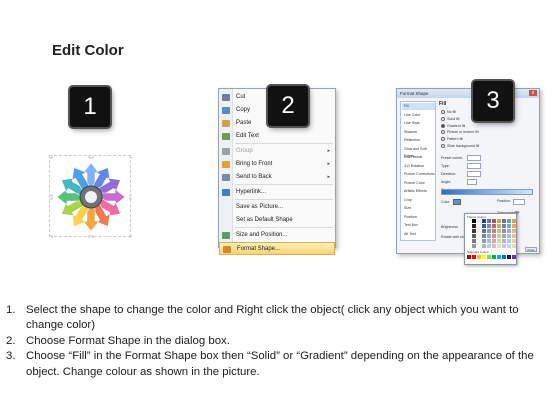 The height and width of the screenshot is (420, 560). I want to click on context-menu-item: Send to Back ▸, so click(277, 177).